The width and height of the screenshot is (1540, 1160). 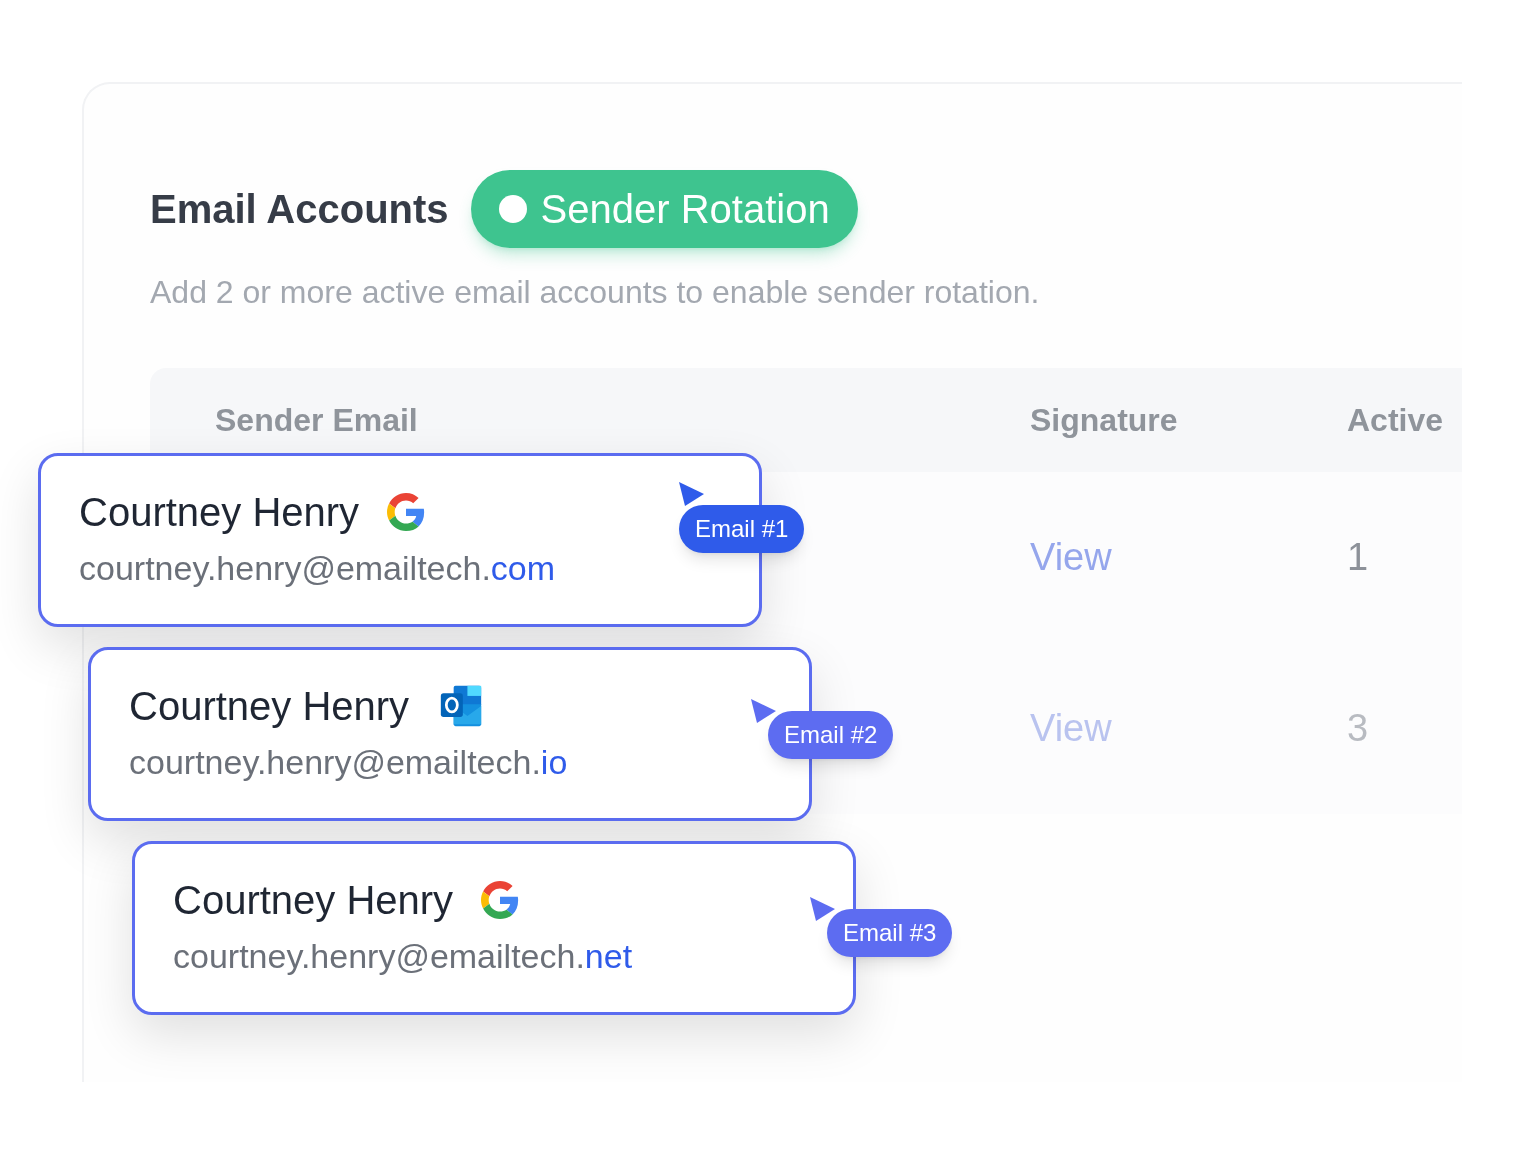 I want to click on badge-label: Sender Rotation, so click(x=685, y=209).